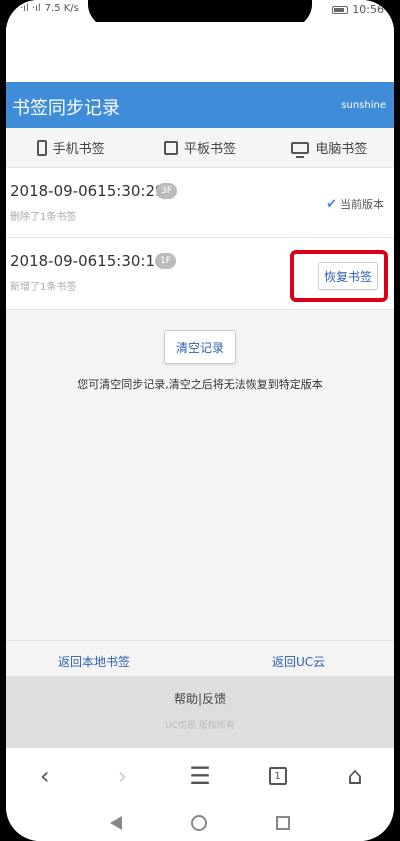 This screenshot has width=400, height=841. What do you see at coordinates (122, 776) in the screenshot?
I see `forward-arrow-icon: ›` at bounding box center [122, 776].